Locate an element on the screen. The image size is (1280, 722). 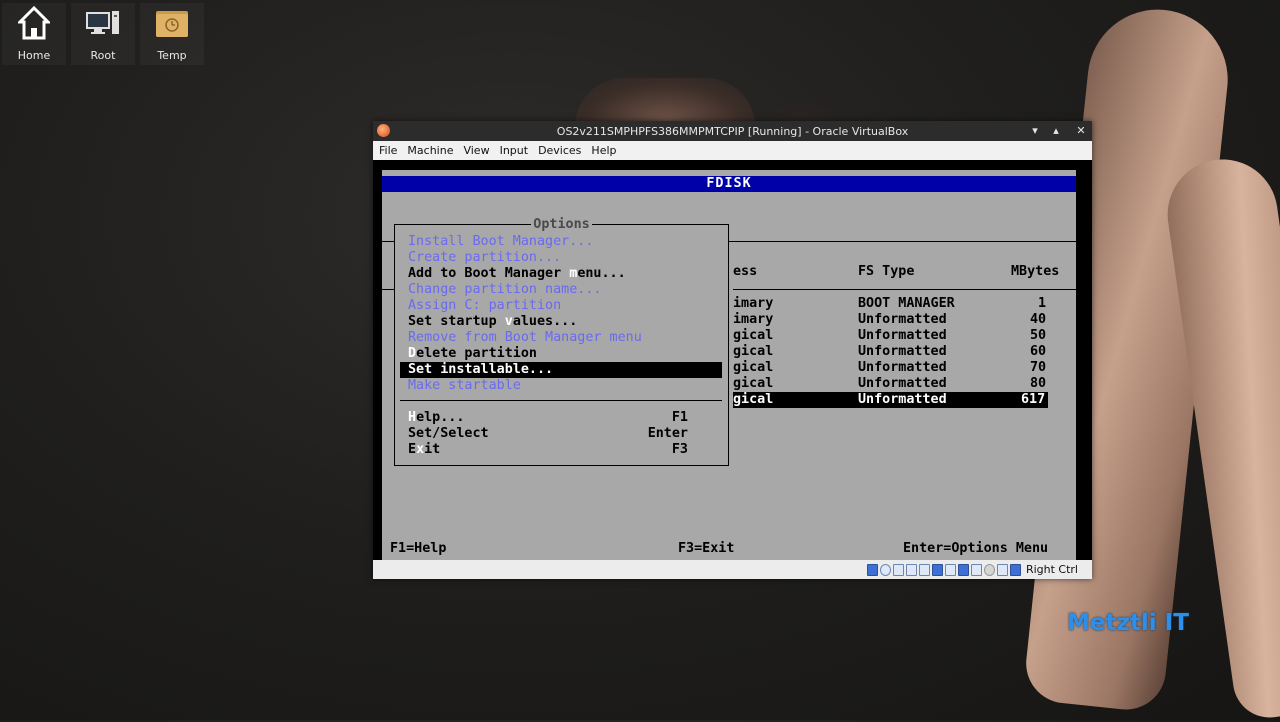
optical-drive-status-icon is located at coordinates (885, 569).